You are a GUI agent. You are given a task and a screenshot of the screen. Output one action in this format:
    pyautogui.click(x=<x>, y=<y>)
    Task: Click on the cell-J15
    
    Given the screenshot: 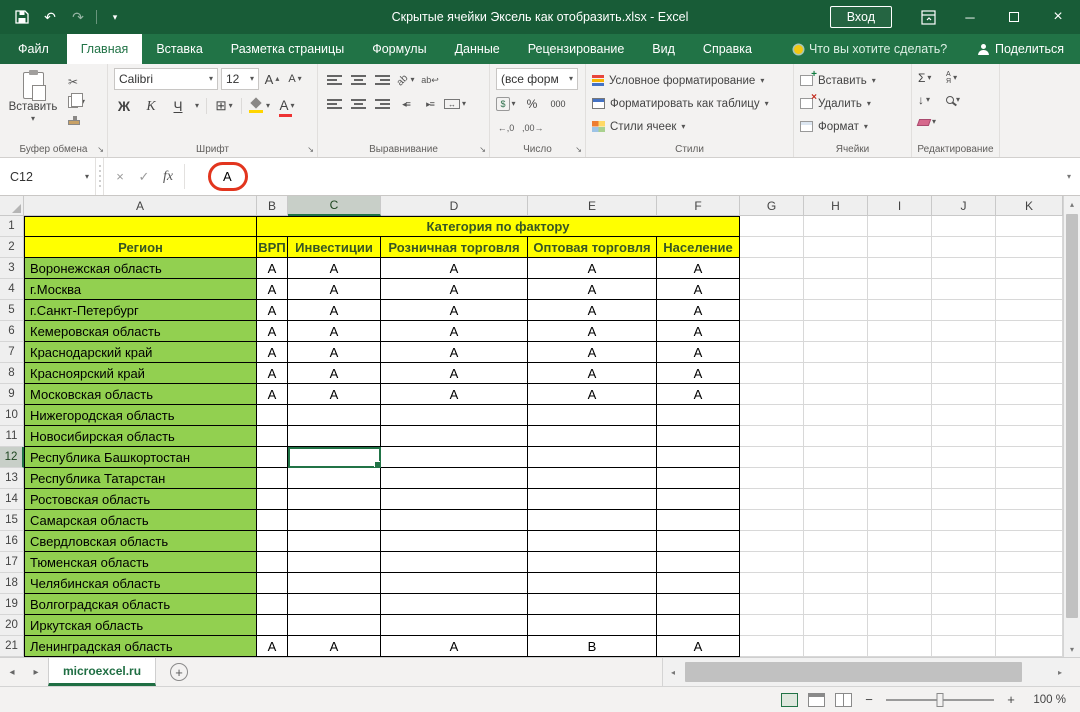 What is the action you would take?
    pyautogui.click(x=964, y=520)
    